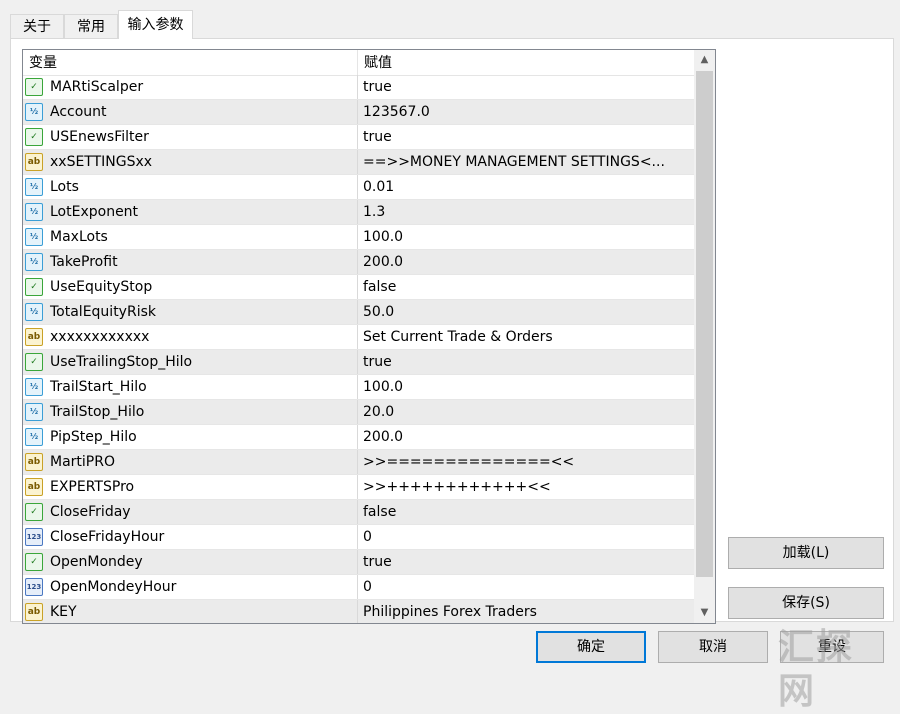 This screenshot has height=714, width=900. What do you see at coordinates (190, 62) in the screenshot?
I see `column-header-variable: 变量` at bounding box center [190, 62].